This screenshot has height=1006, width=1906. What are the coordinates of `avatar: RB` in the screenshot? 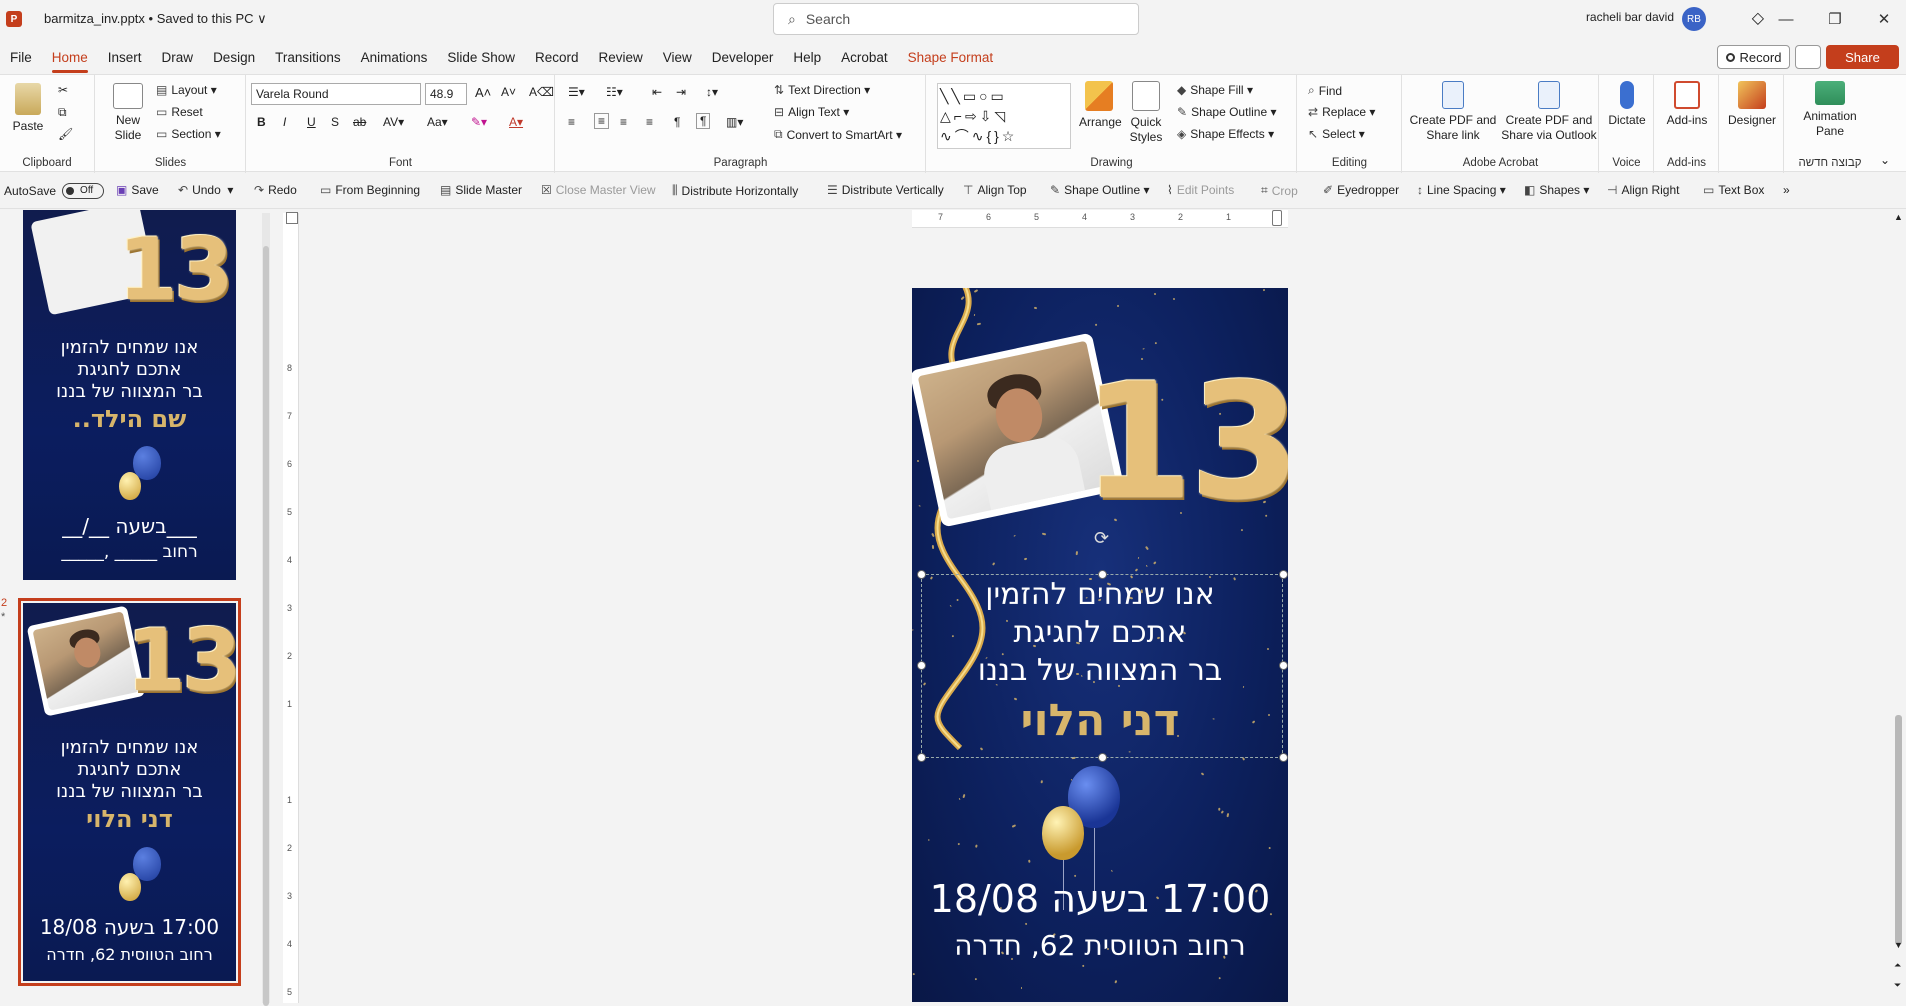 It's located at (1694, 19).